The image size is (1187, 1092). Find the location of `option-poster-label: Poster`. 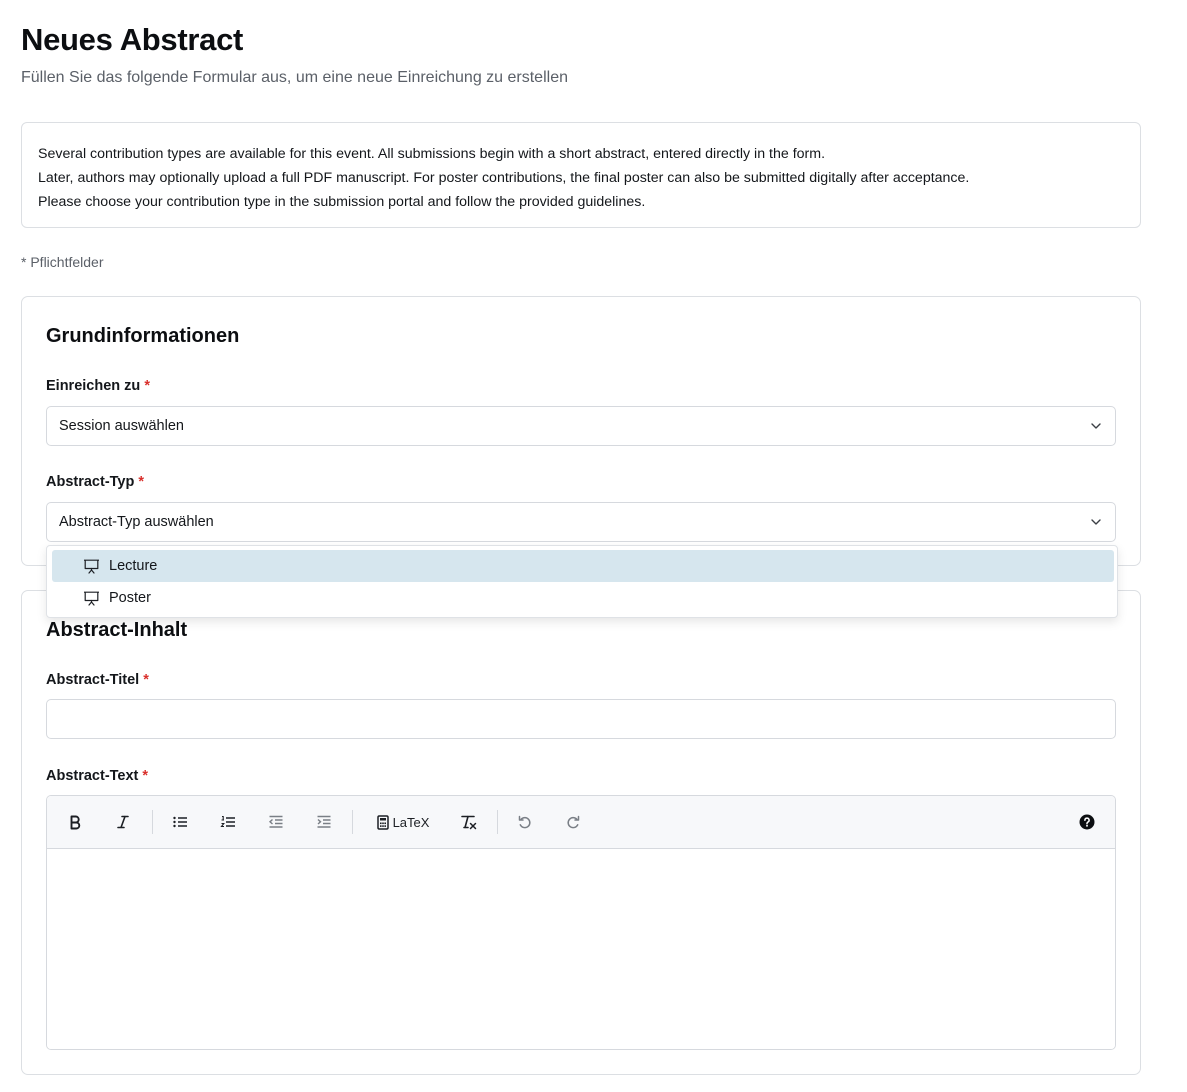

option-poster-label: Poster is located at coordinates (130, 598).